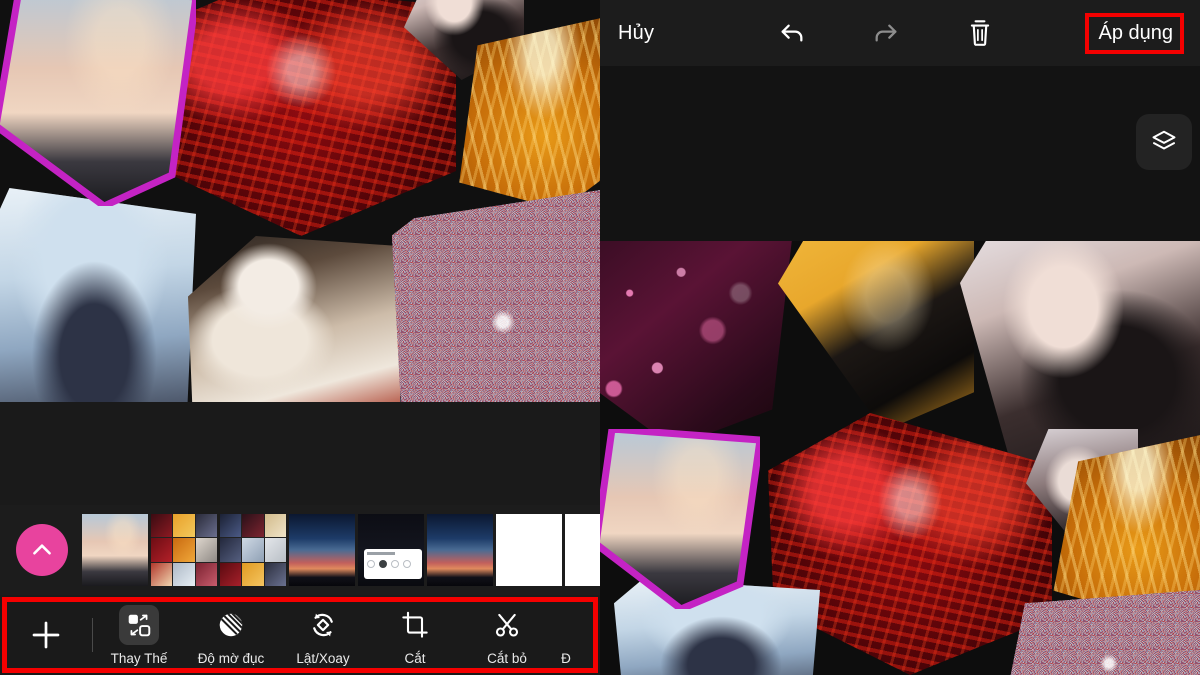  I want to click on tool-flip-rotate: Lật/Xoay, so click(323, 635).